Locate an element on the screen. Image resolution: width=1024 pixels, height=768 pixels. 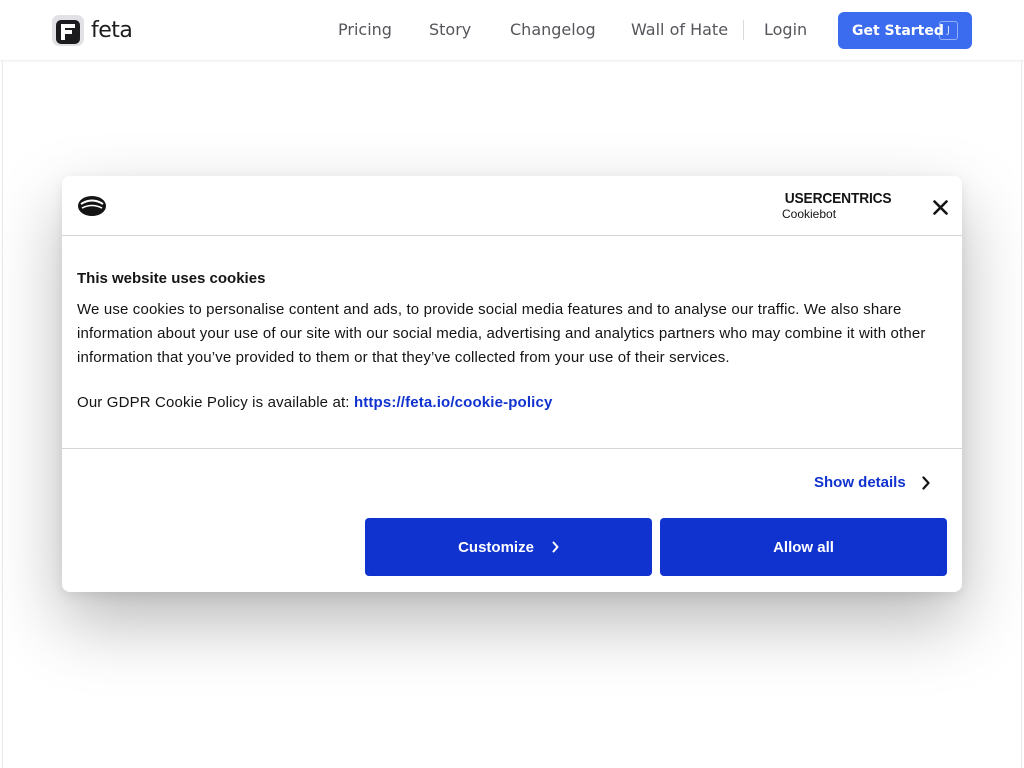
usercentrics-wordmark: USERCENTRICS is located at coordinates (838, 198).